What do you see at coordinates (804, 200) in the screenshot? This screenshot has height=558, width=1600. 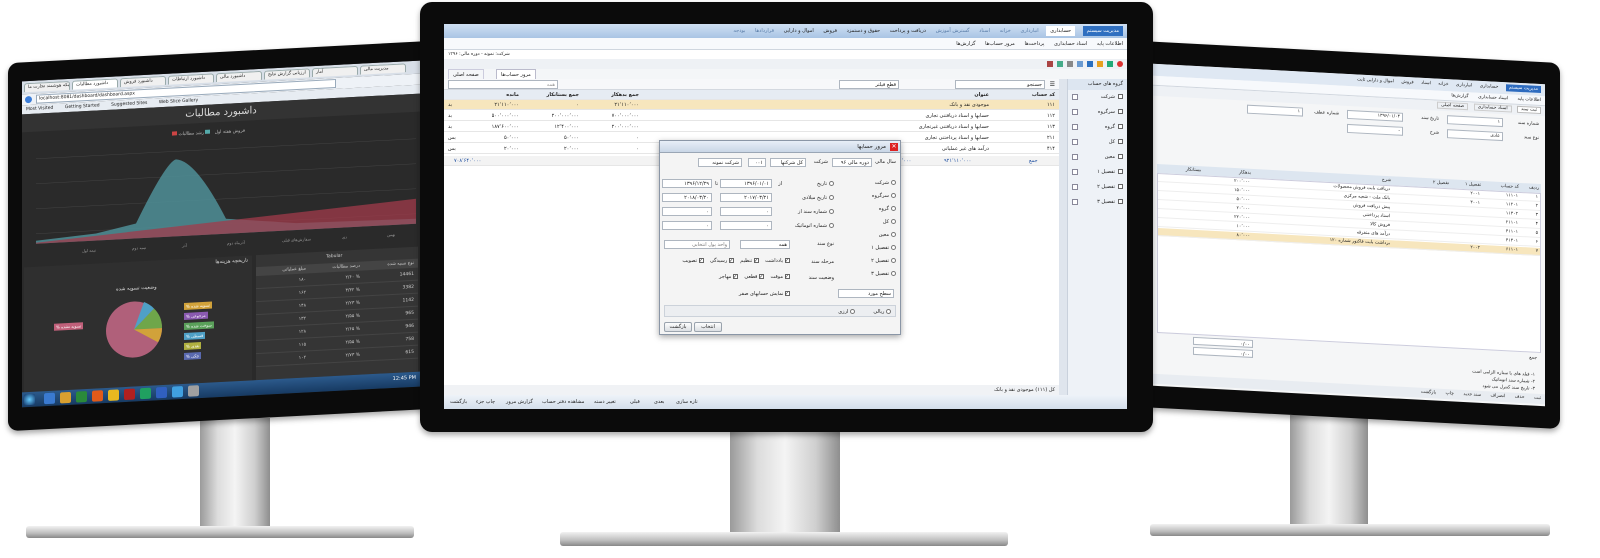 I see `range-radio: تاریخ میلادی` at bounding box center [804, 200].